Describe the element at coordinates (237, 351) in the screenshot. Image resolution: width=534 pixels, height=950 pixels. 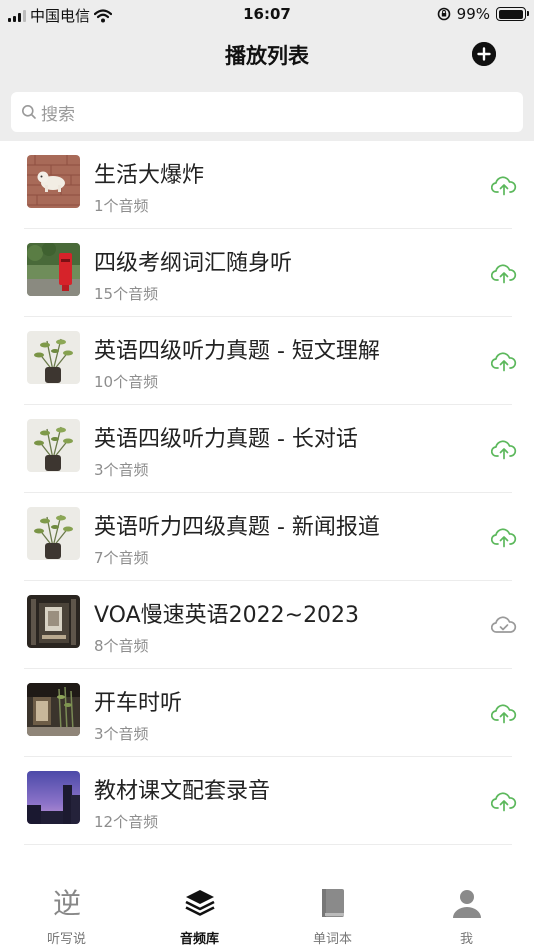
I see `playlist-name: 英语四级听力真题 - 短文理解` at that location.